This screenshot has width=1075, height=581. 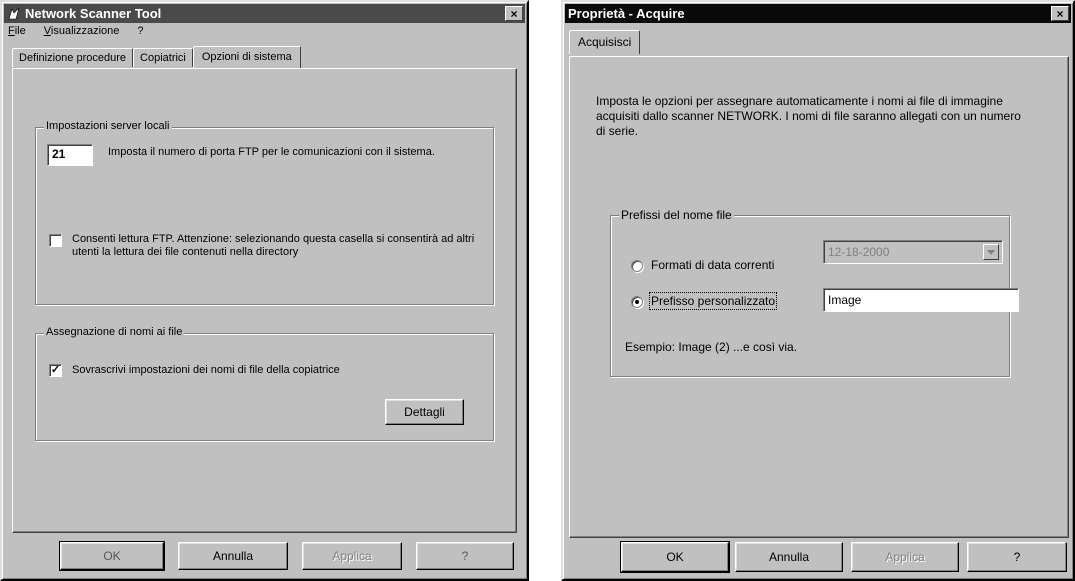 I want to click on tab-strip: Acquisisci, so click(x=605, y=42).